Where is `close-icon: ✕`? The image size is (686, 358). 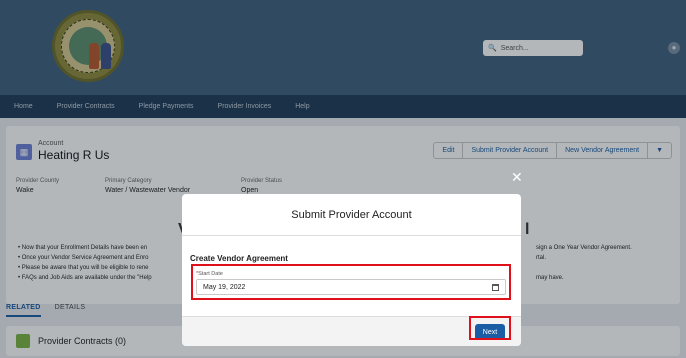 close-icon: ✕ is located at coordinates (517, 177).